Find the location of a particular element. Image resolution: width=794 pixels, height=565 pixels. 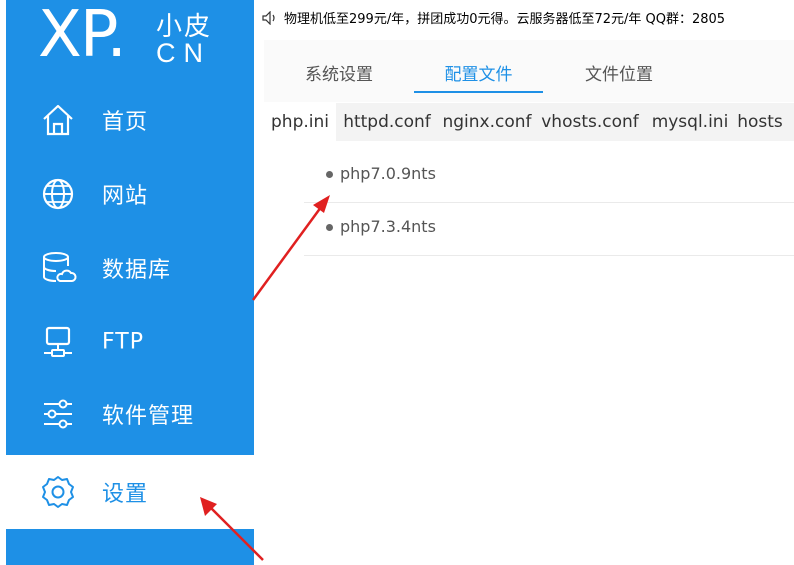

notice-bar: 物理机低至299元/年，拼团成功0元得。云服务器低至72元/年 QQ群：2805 is located at coordinates (528, 18).